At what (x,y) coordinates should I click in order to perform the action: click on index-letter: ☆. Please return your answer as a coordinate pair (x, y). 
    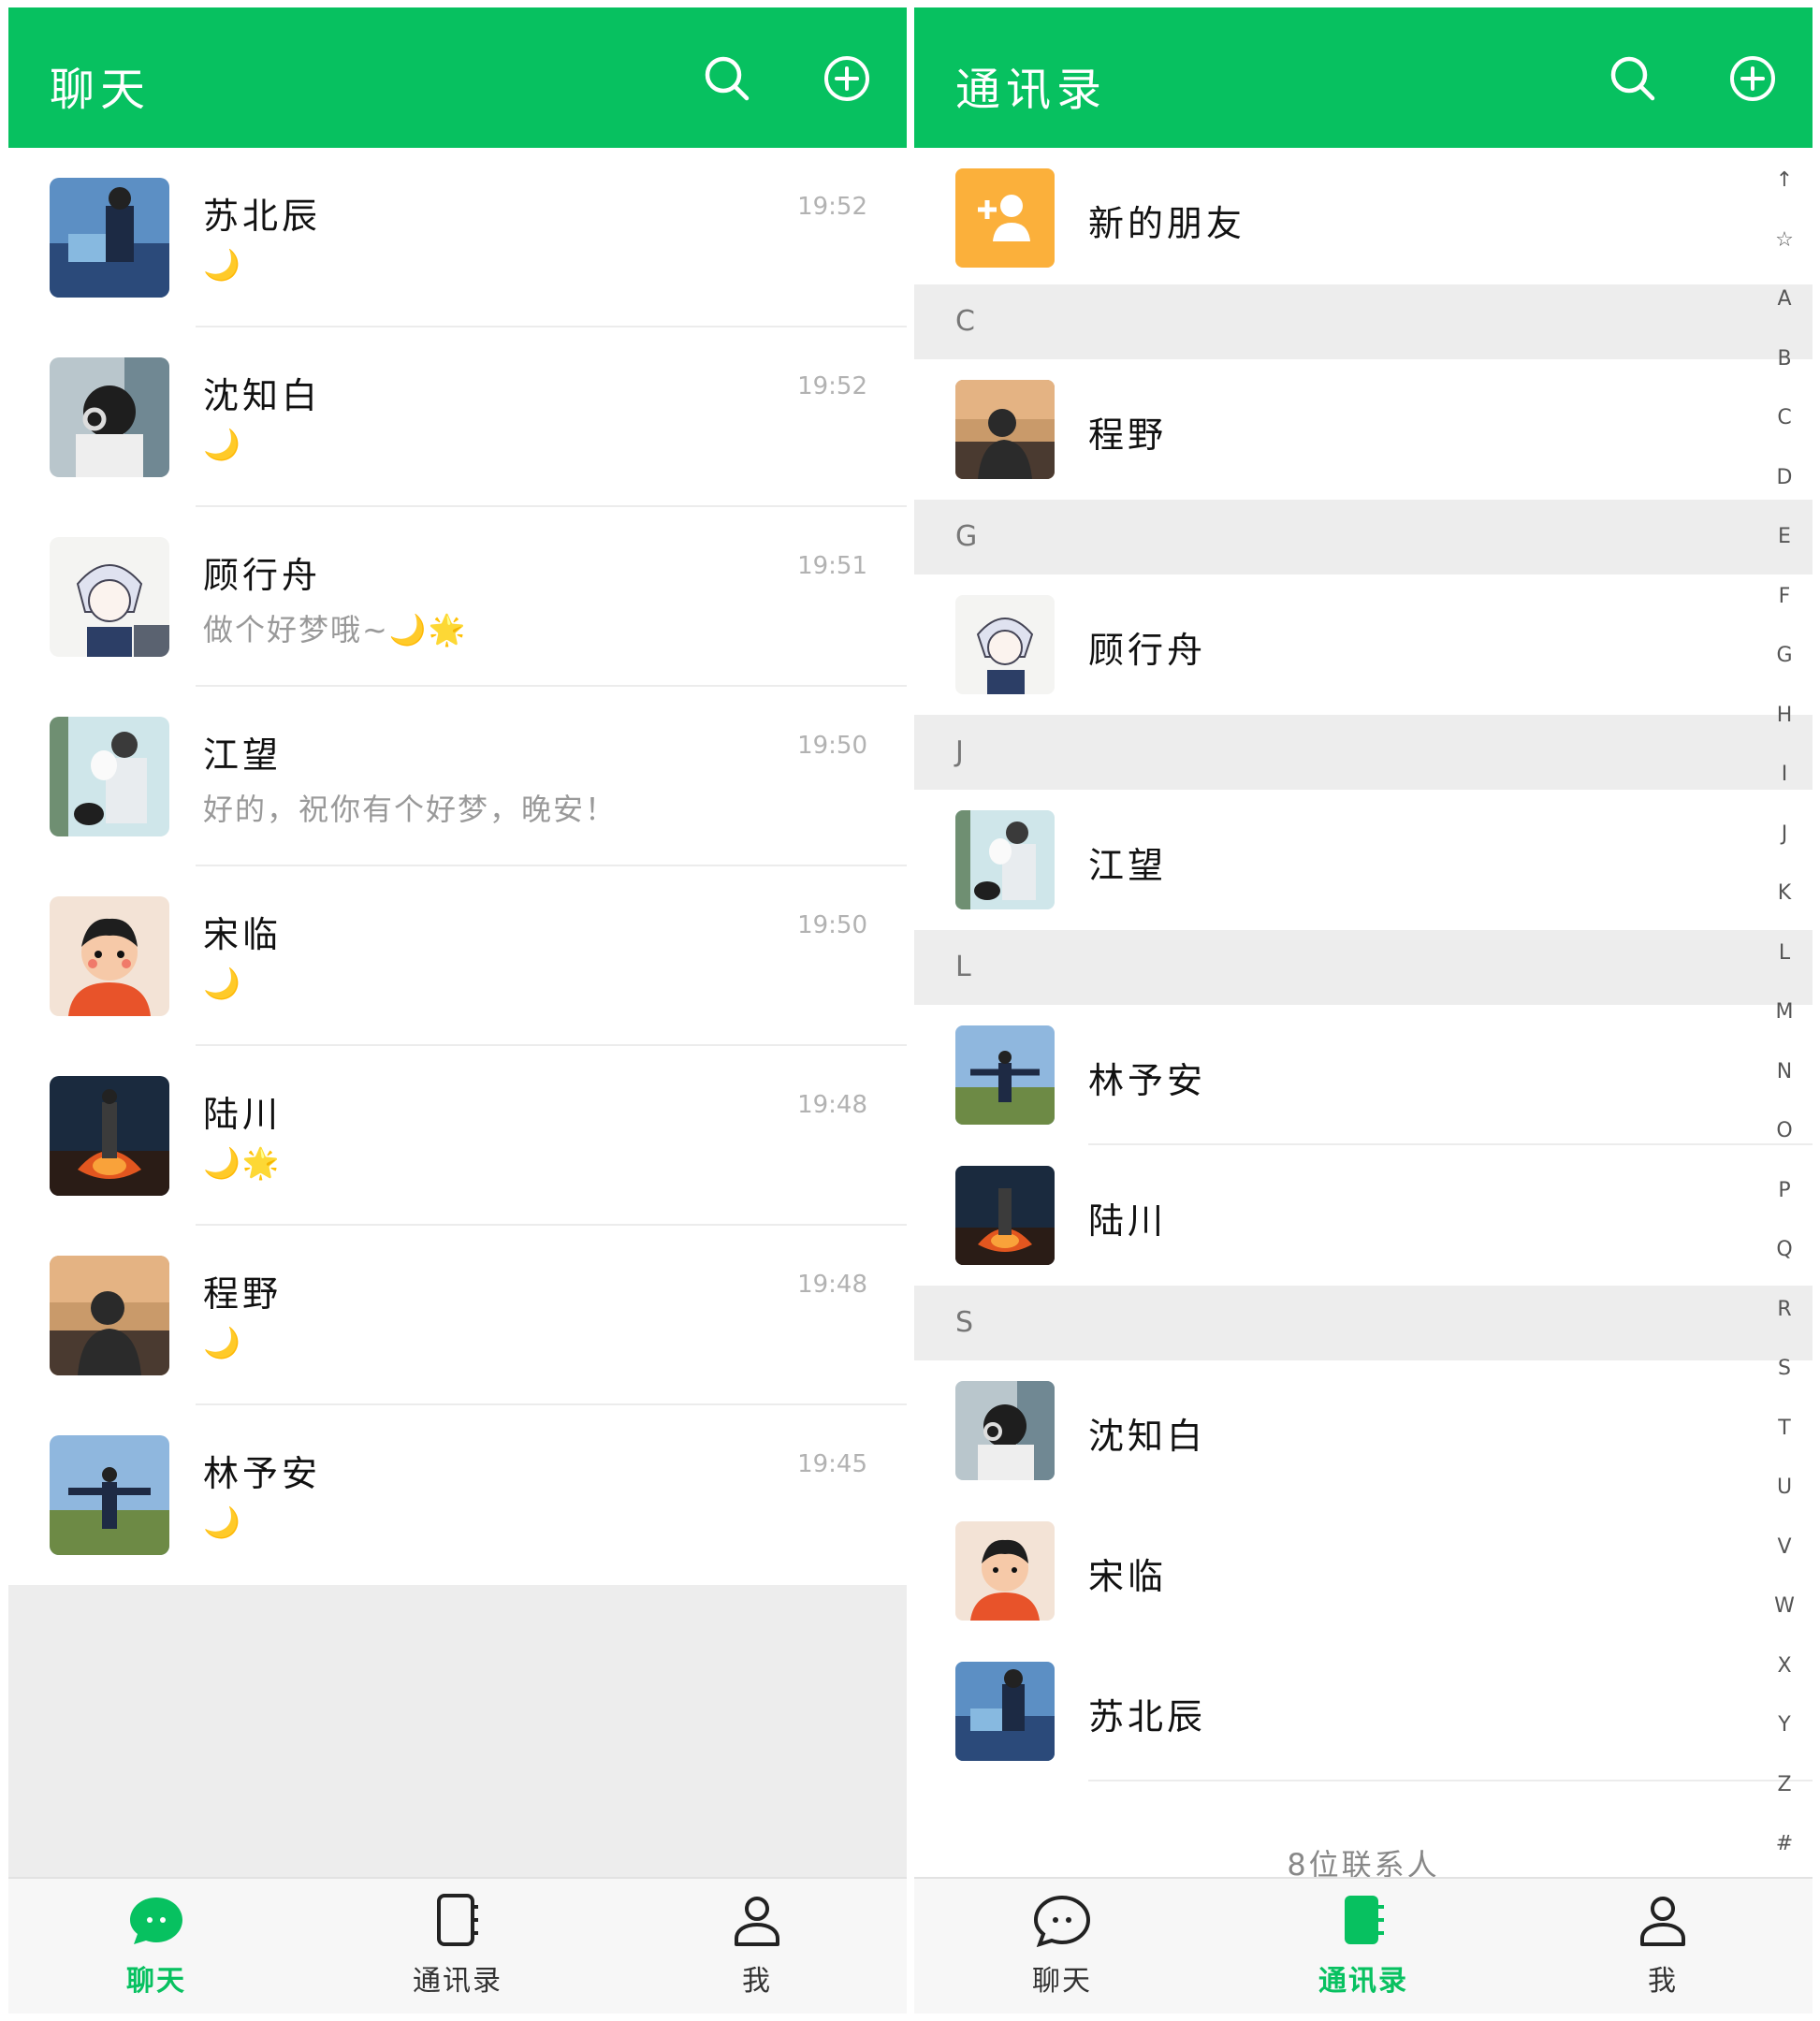
    Looking at the image, I should click on (1784, 256).